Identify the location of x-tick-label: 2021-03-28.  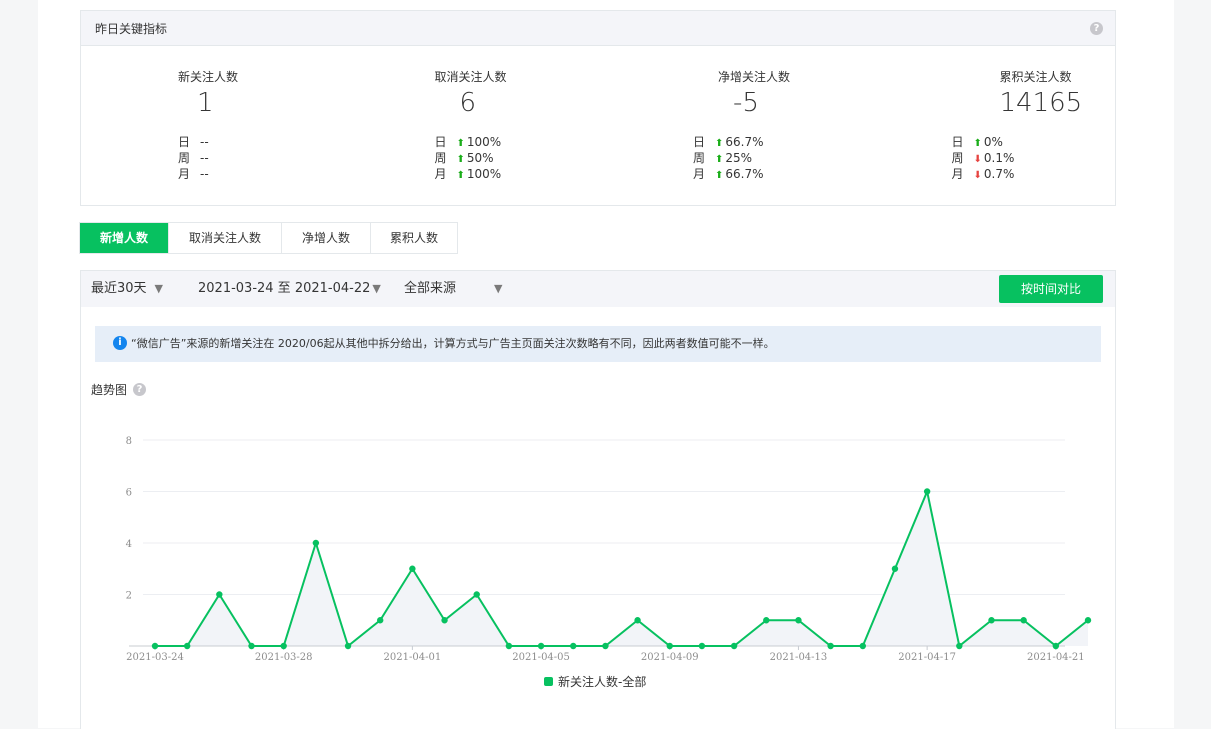
(284, 657).